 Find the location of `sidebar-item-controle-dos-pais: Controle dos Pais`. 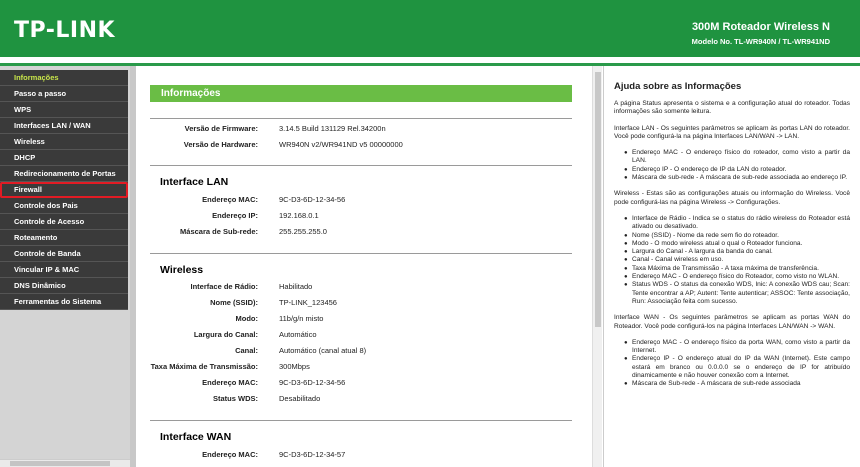

sidebar-item-controle-dos-pais: Controle dos Pais is located at coordinates (64, 206).